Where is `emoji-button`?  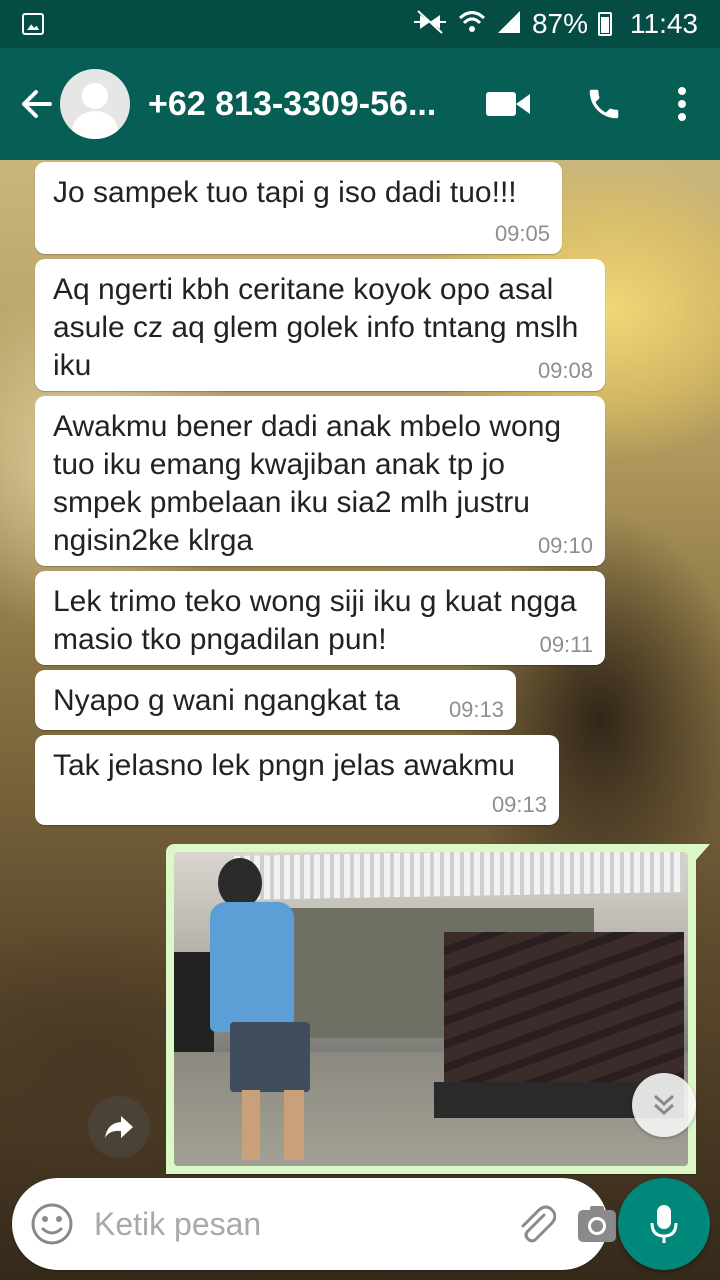 emoji-button is located at coordinates (52, 1224).